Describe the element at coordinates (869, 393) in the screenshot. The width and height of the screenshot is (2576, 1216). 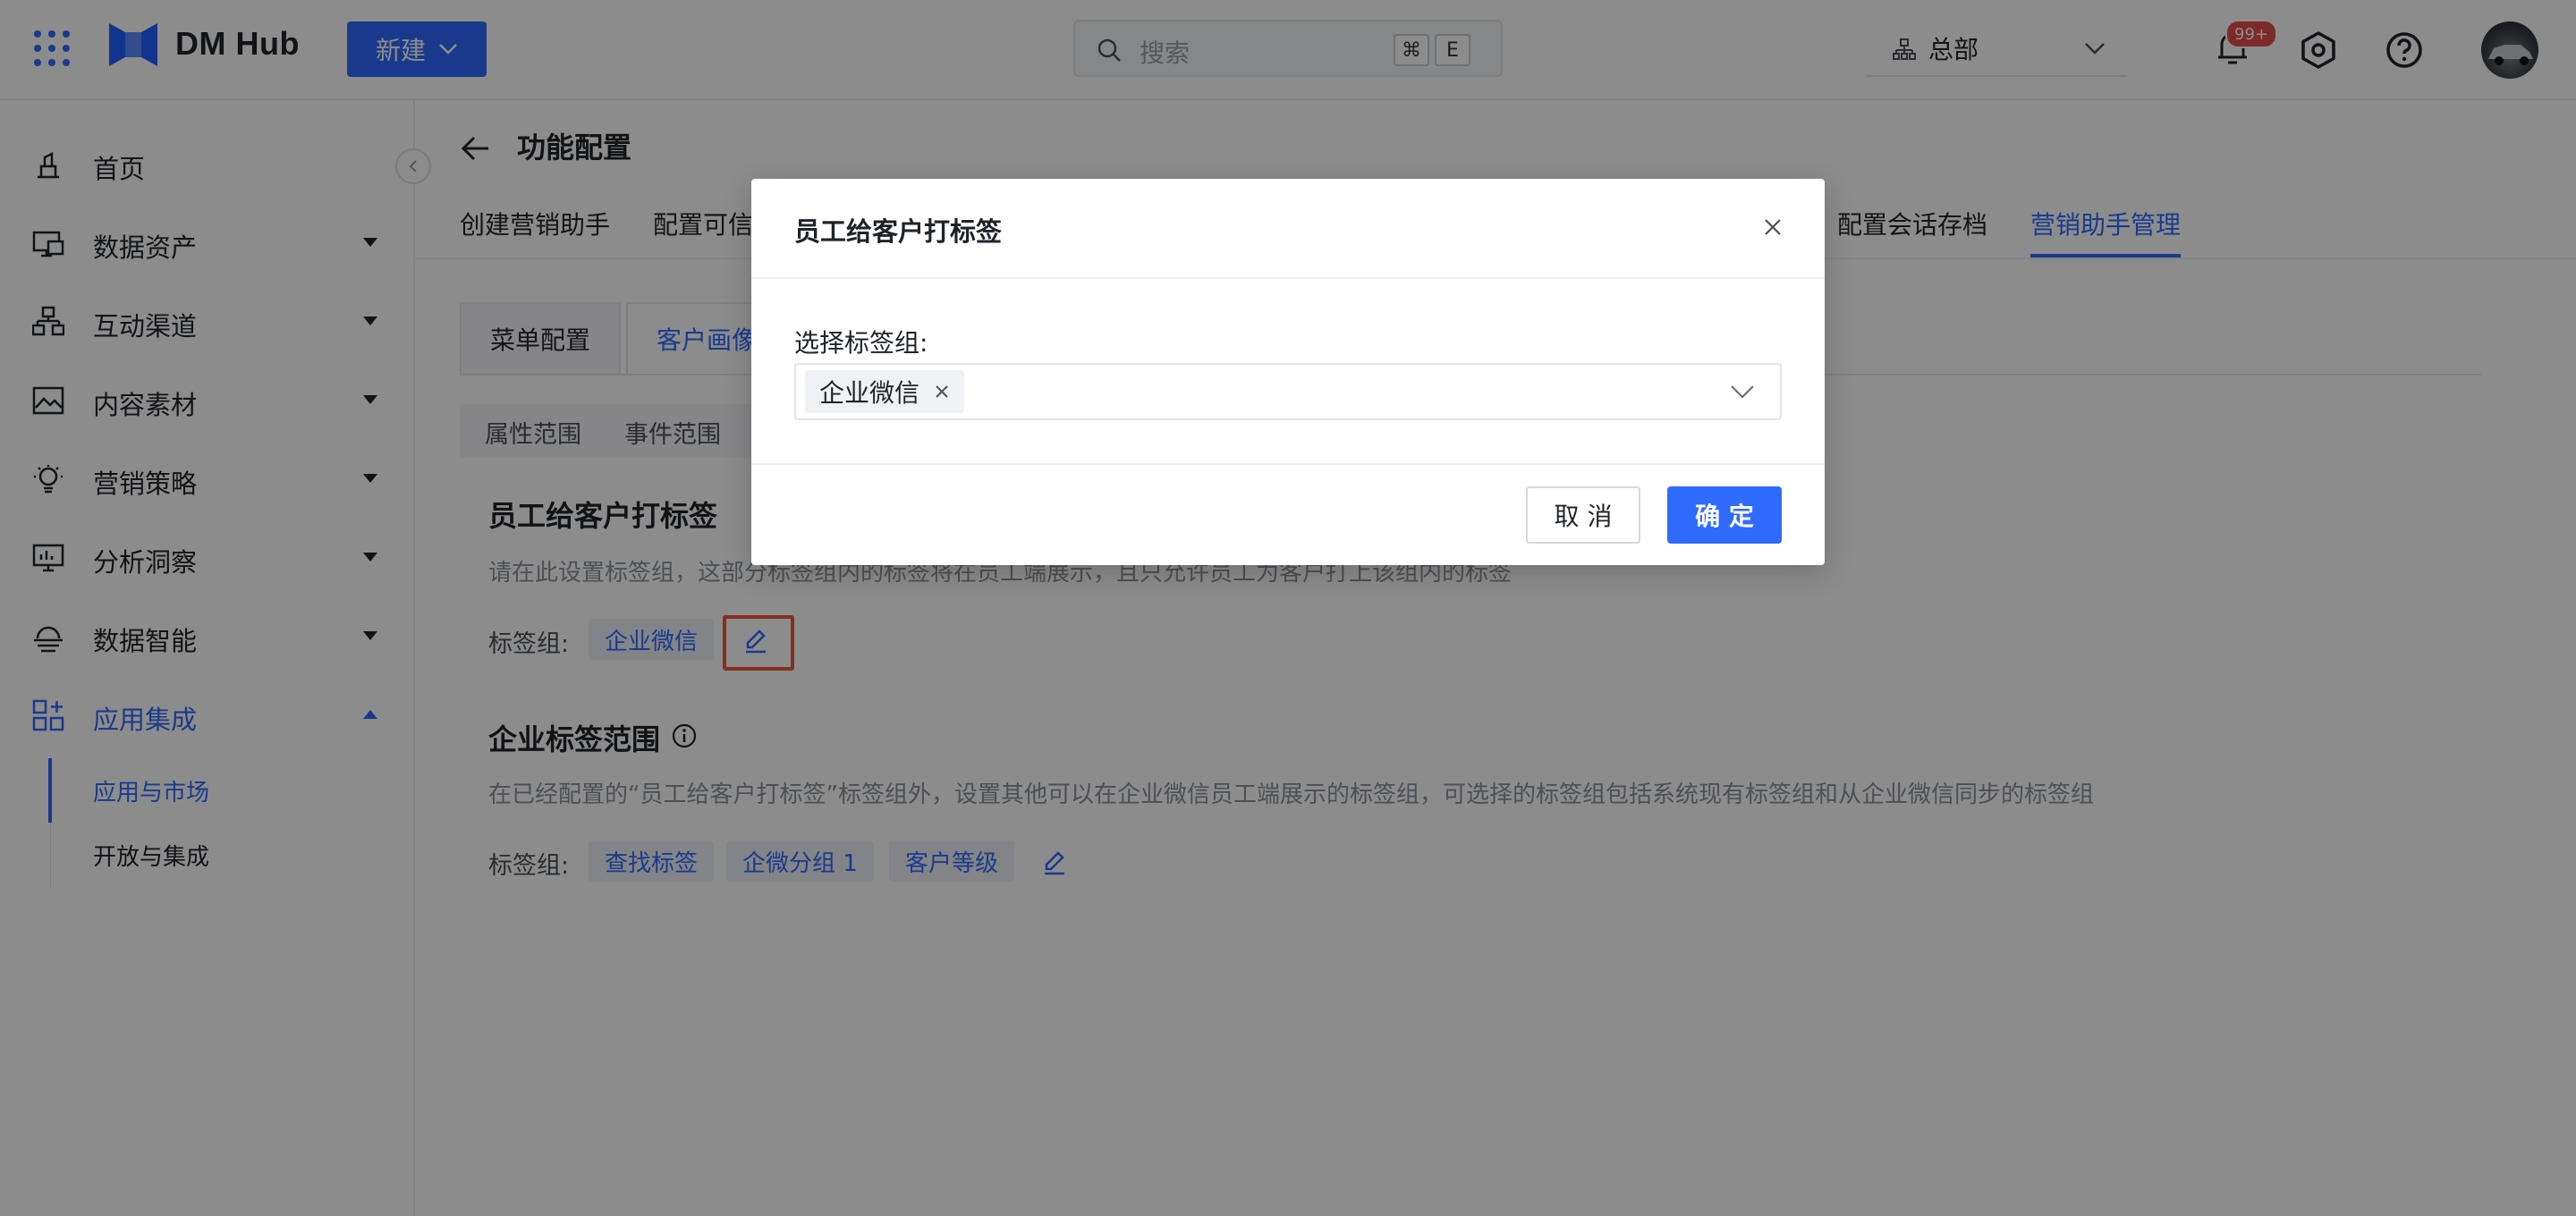
I see `selected-tag-label: 企业微信` at that location.